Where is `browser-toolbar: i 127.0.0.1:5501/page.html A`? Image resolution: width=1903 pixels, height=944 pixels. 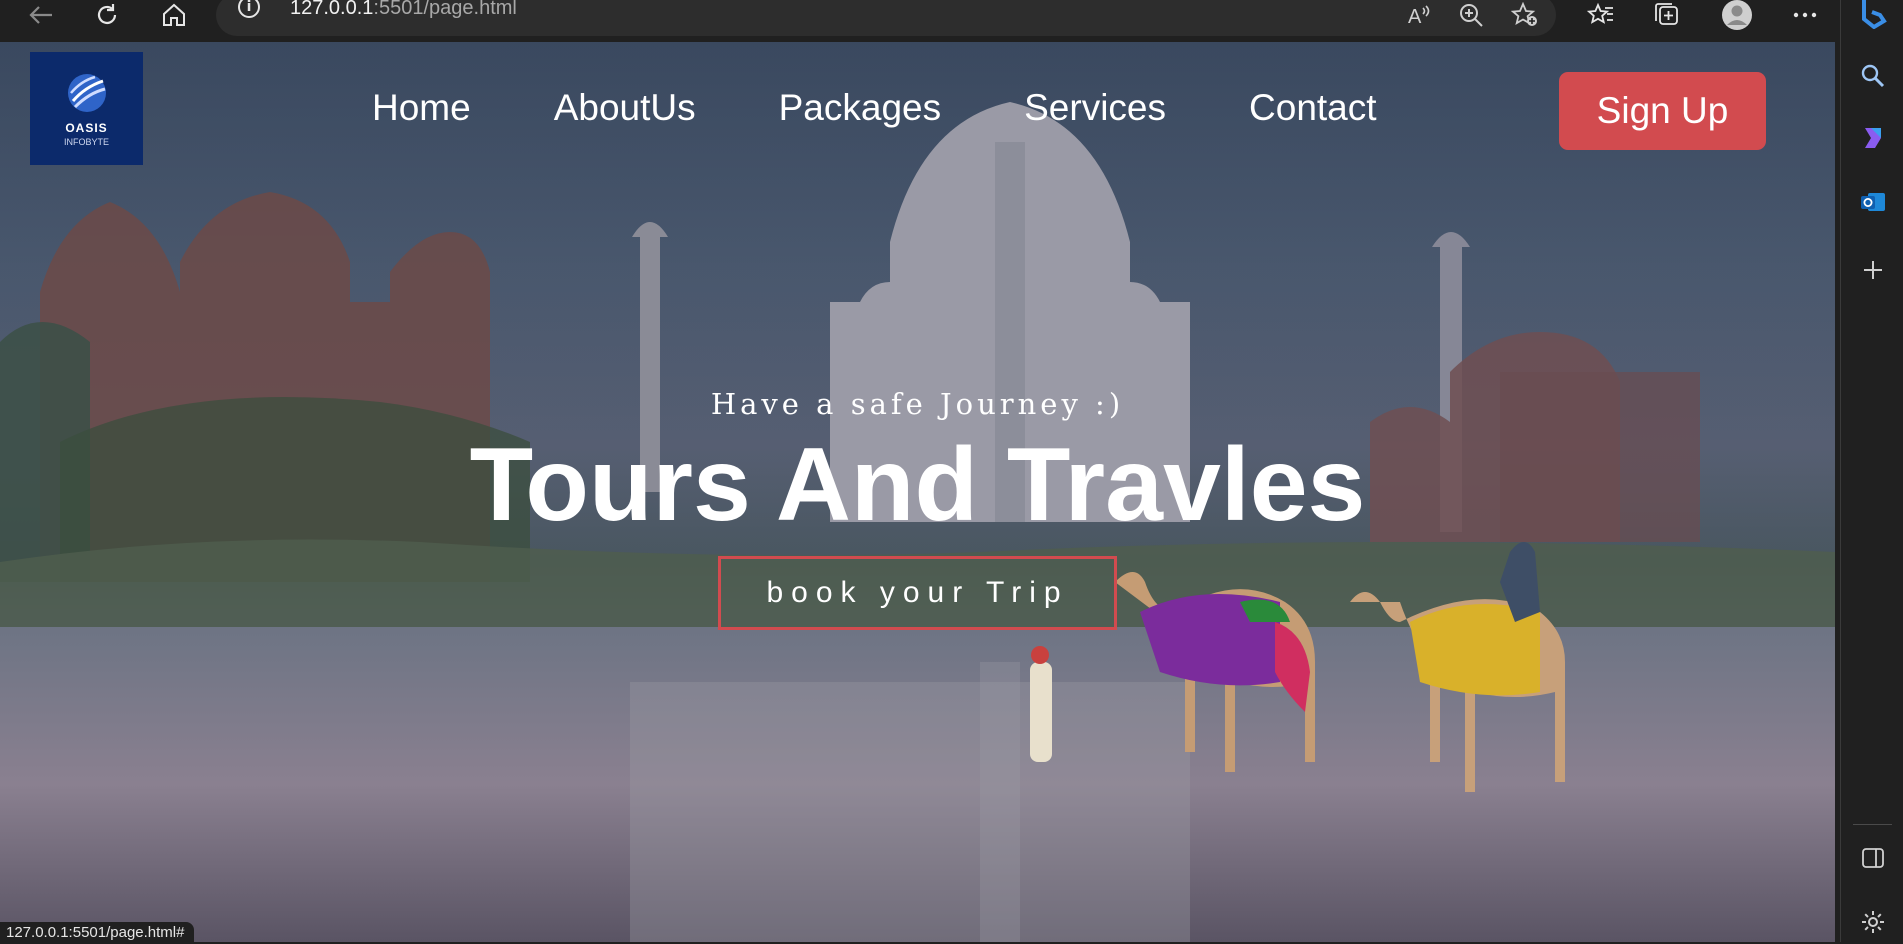
browser-toolbar: i 127.0.0.1:5501/page.html A is located at coordinates (920, 21).